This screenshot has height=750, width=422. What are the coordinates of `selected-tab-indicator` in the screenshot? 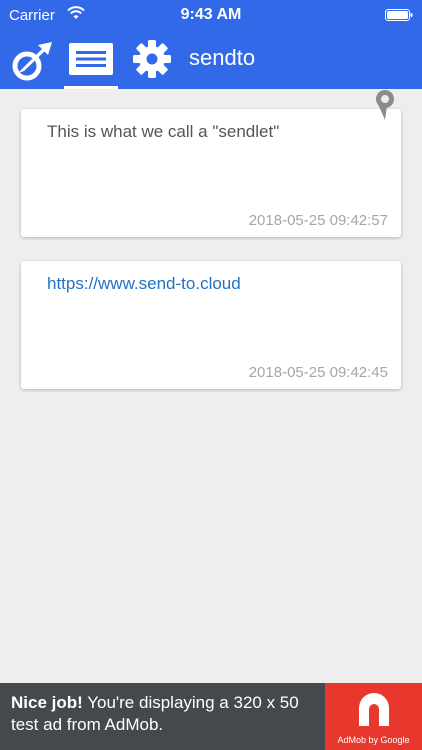 It's located at (91, 87).